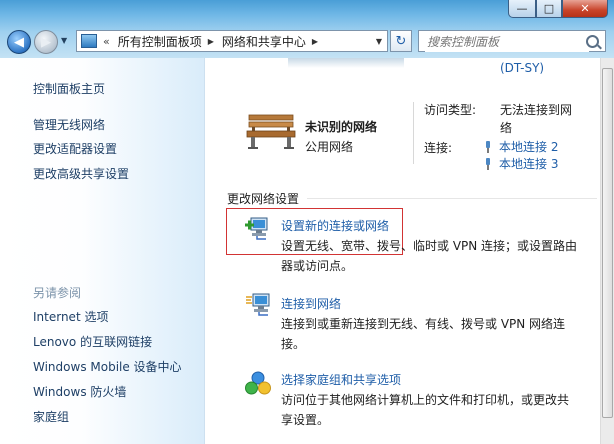 This screenshot has height=444, width=614. Describe the element at coordinates (413, 133) in the screenshot. I see `network-info-divider` at that location.